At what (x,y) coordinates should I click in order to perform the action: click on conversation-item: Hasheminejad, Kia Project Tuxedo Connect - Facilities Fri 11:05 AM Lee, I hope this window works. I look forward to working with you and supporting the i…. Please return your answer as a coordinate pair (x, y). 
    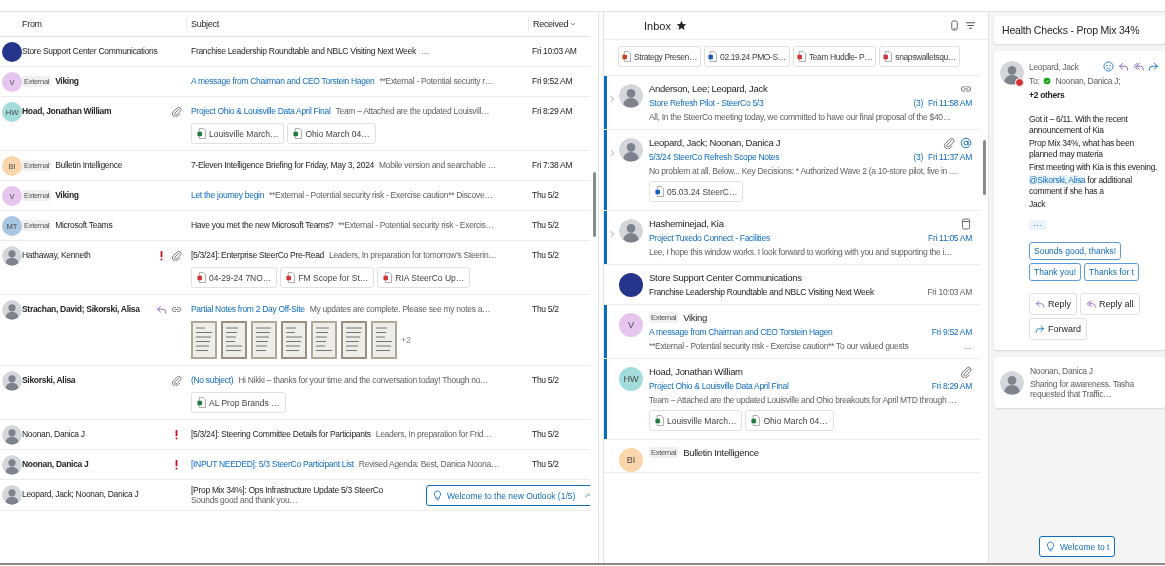
    Looking at the image, I should click on (792, 238).